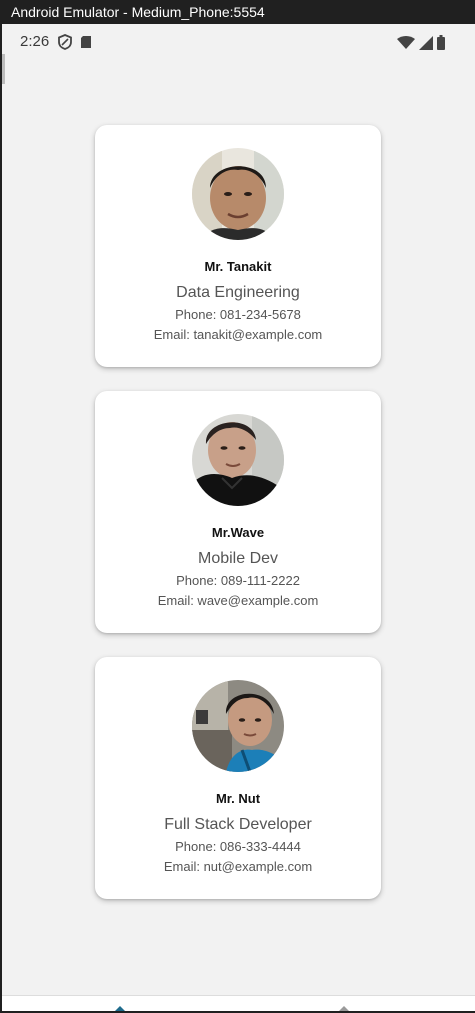 Image resolution: width=475 pixels, height=1013 pixels. I want to click on shield-icon, so click(65, 44).